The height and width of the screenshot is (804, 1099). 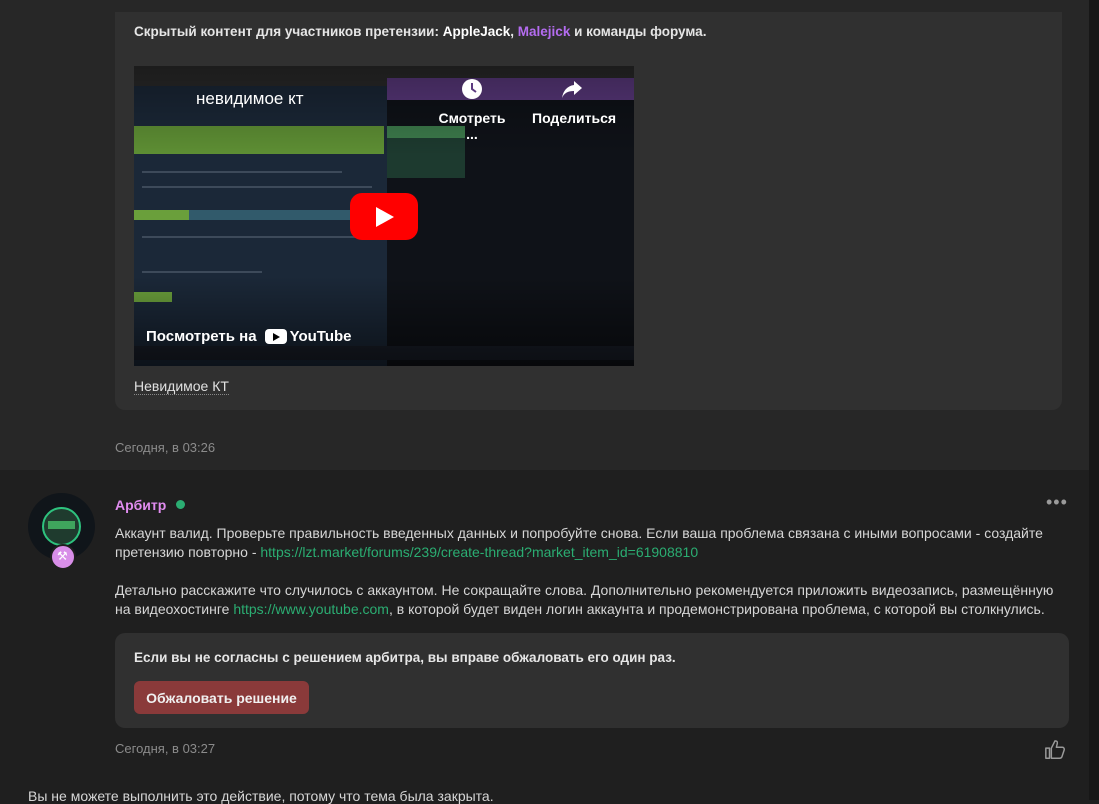 What do you see at coordinates (477, 31) in the screenshot?
I see `member-link-applejack: AppleJack` at bounding box center [477, 31].